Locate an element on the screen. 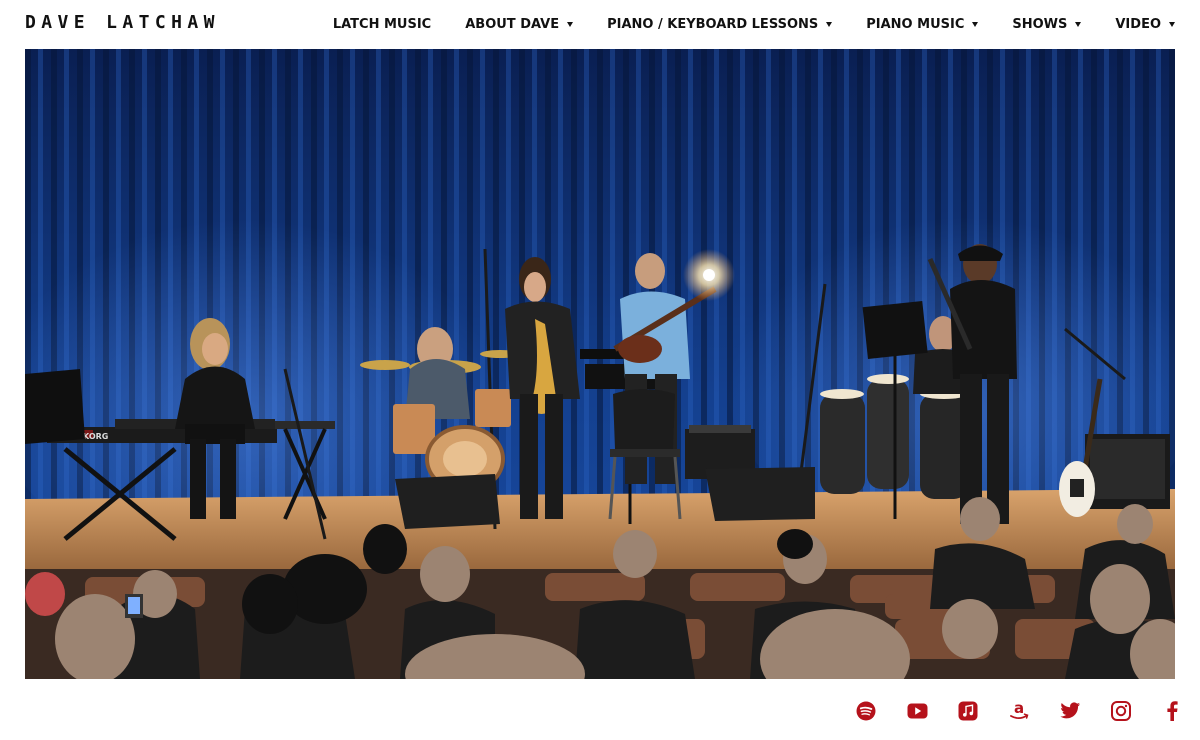  site-title: DAVE LATCHAW is located at coordinates (122, 22).